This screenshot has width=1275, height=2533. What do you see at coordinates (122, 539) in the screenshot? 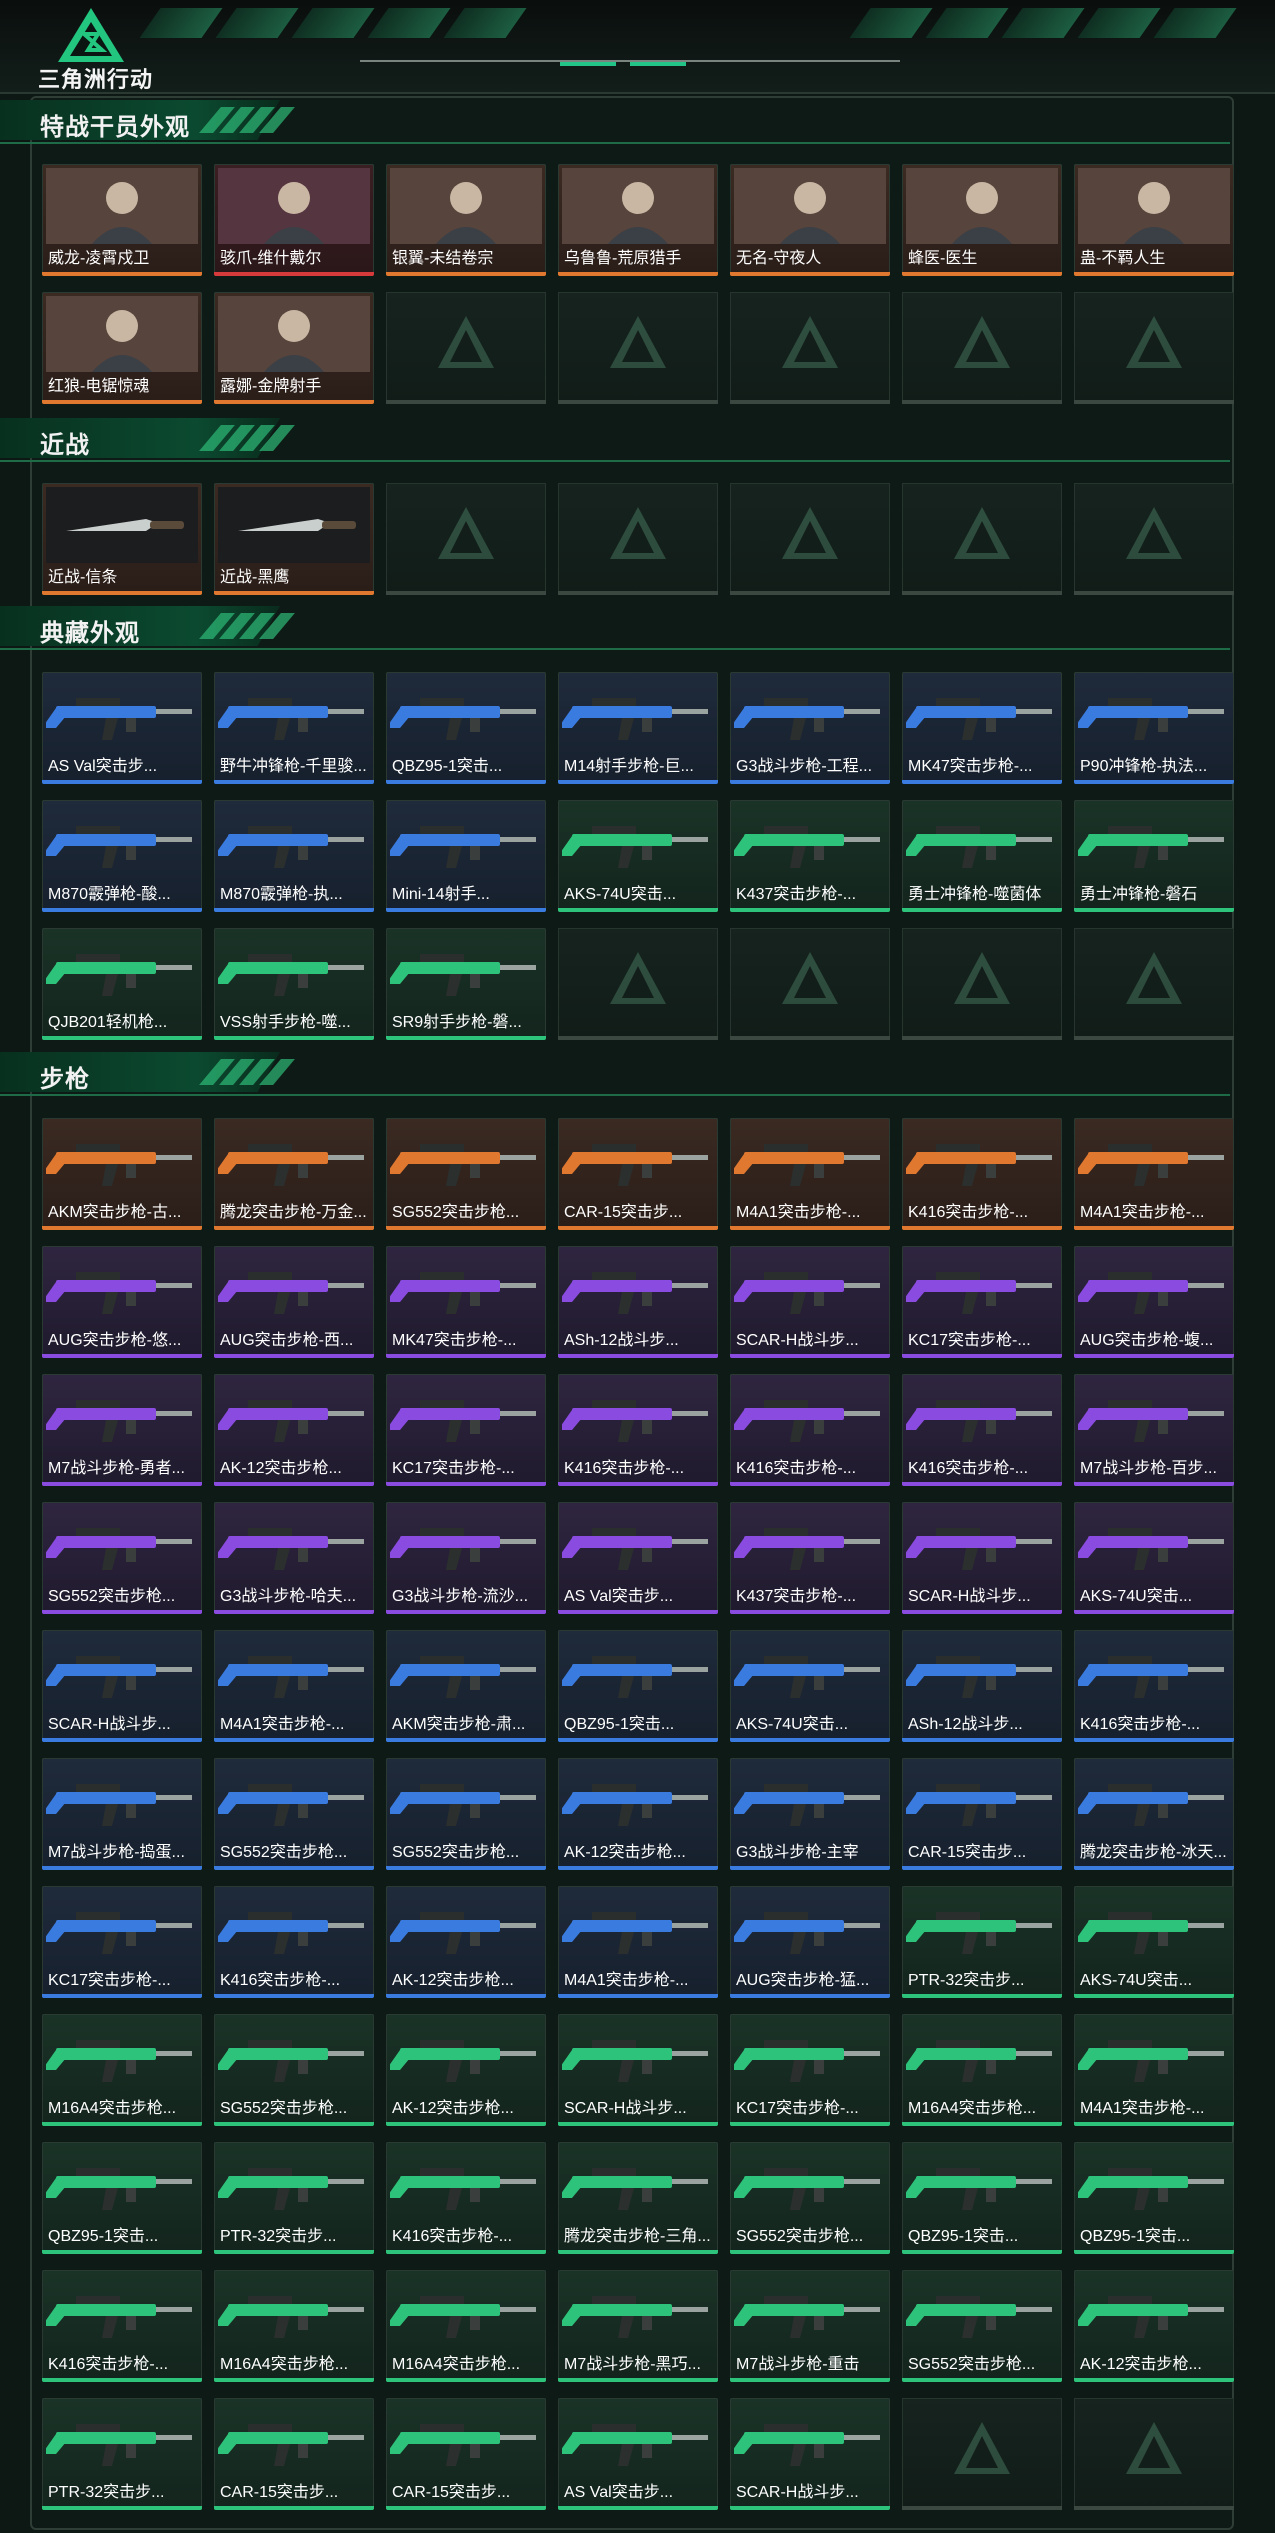
I see `skin-card: 近战-信条` at bounding box center [122, 539].